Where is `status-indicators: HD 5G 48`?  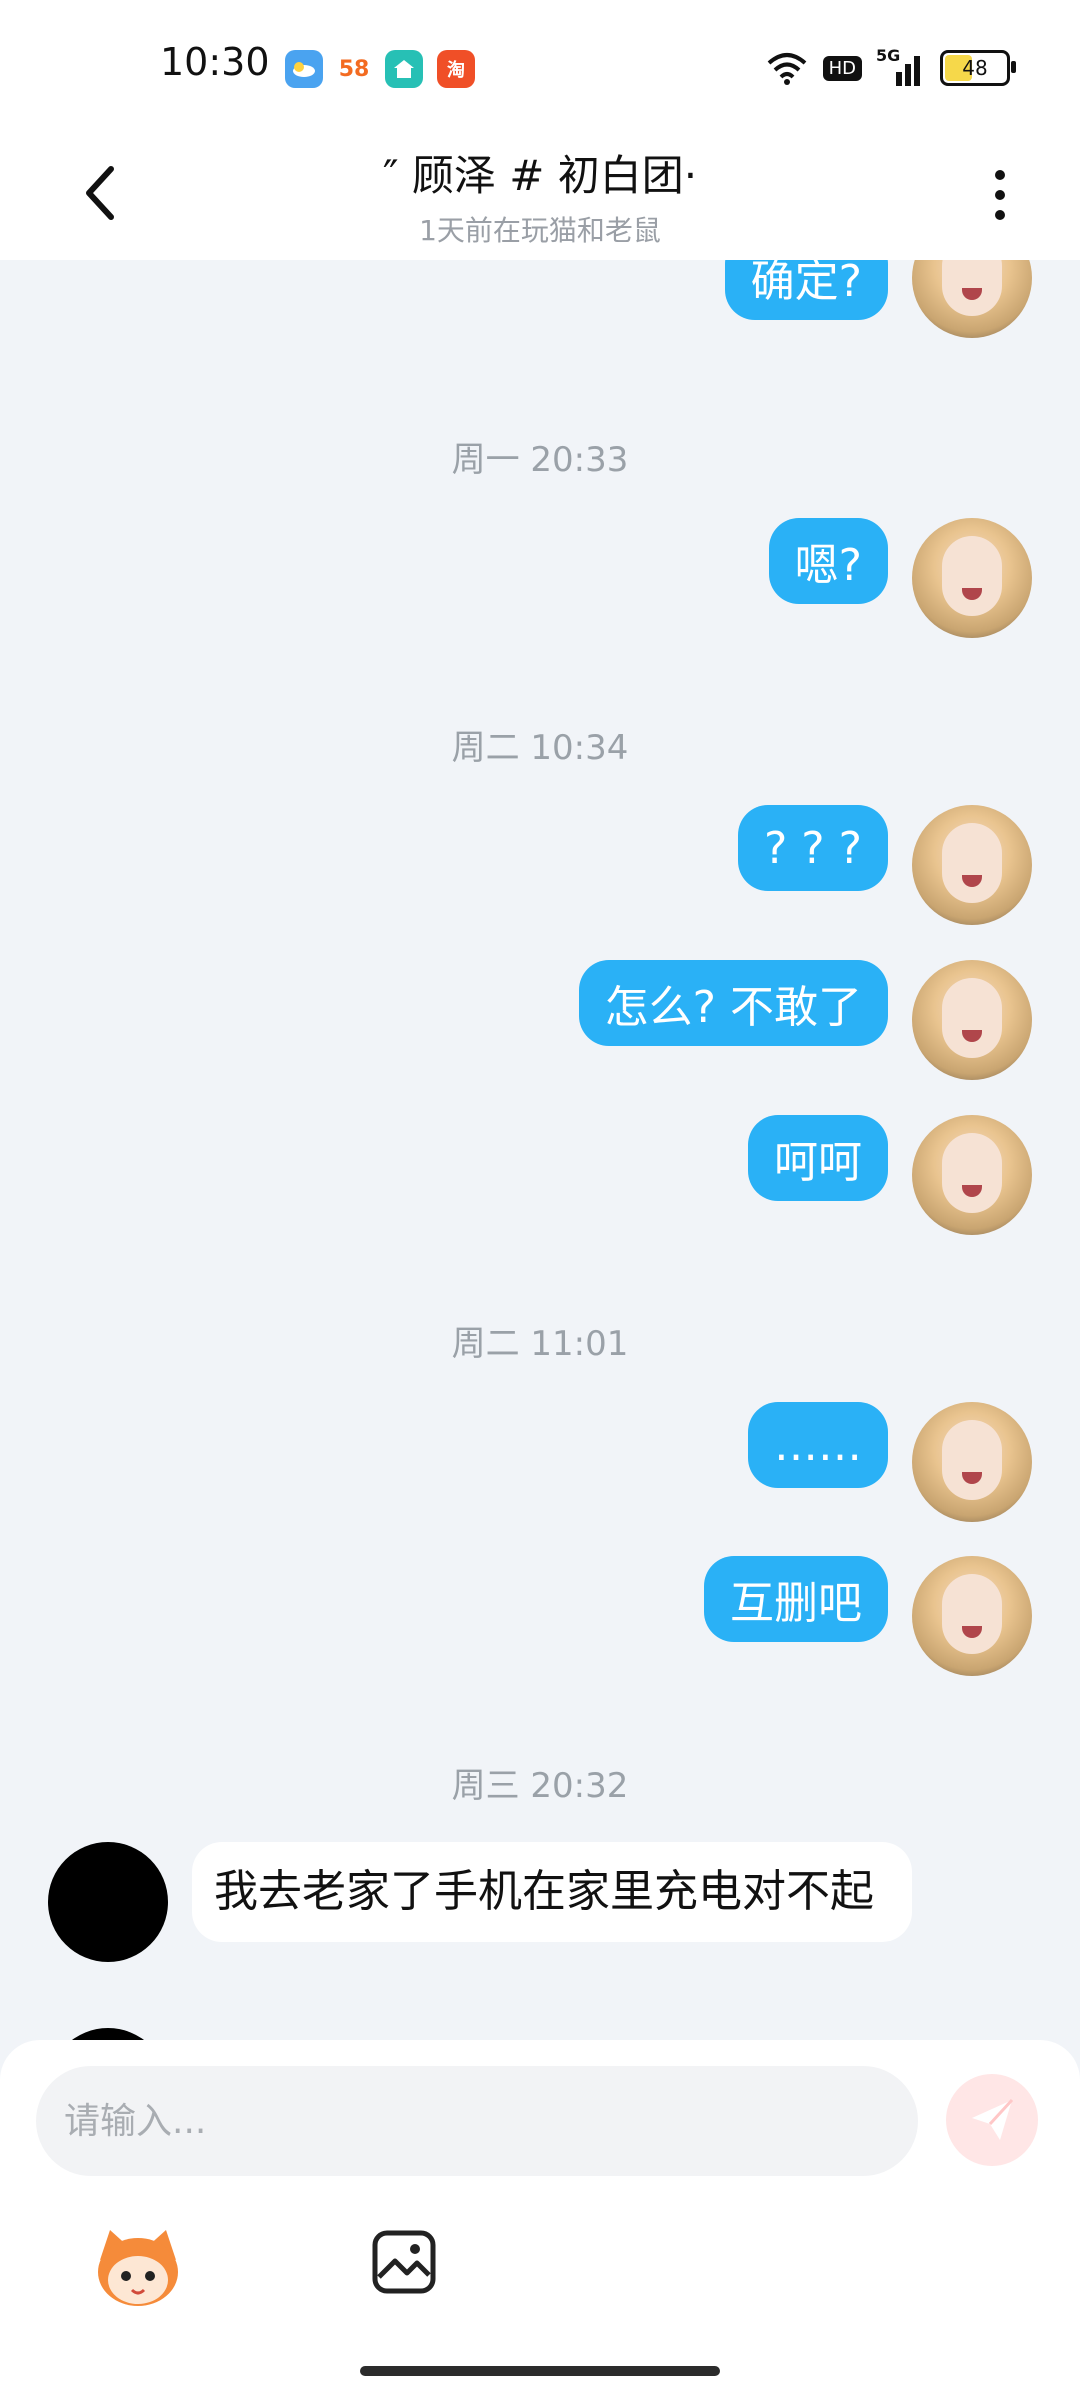
status-indicators: HD 5G 48 is located at coordinates (890, 68).